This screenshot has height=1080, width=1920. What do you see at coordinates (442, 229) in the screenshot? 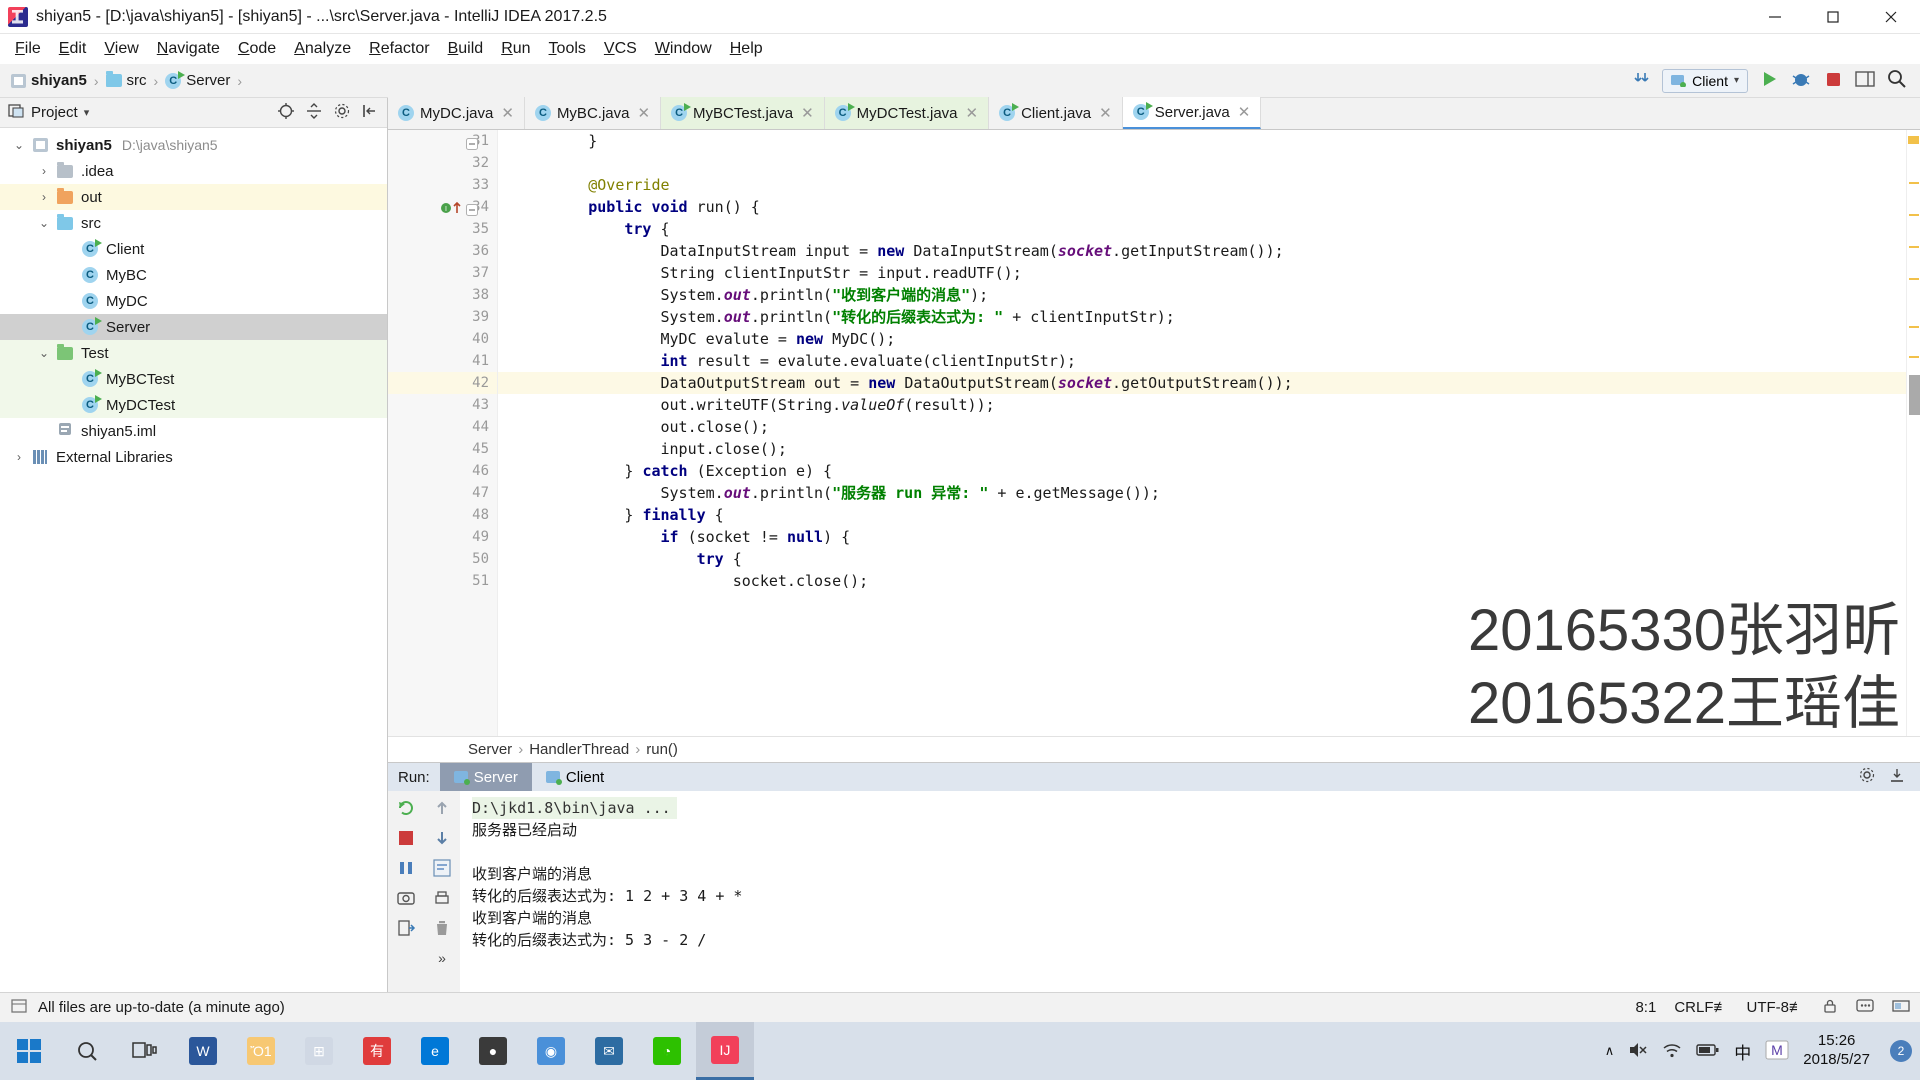
I see `gutter-line-35: 35` at bounding box center [442, 229].